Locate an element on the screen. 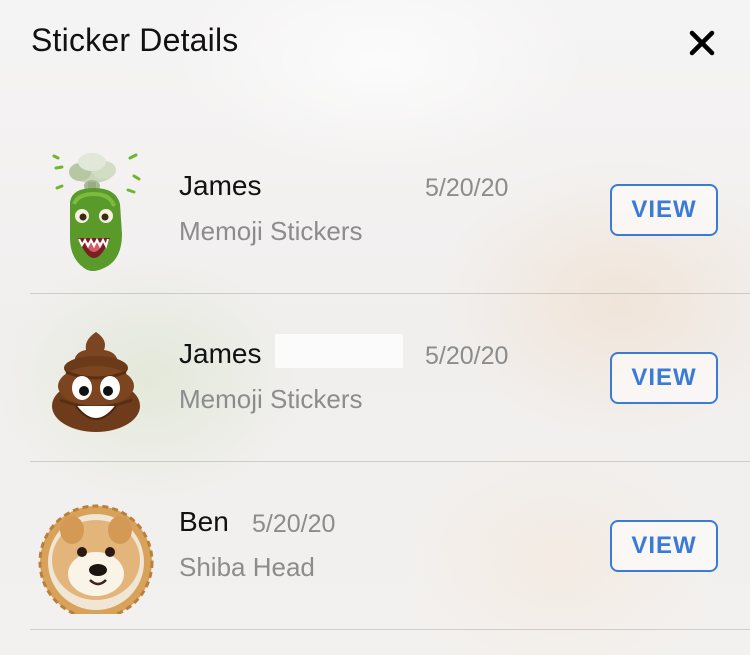 The height and width of the screenshot is (655, 750). row-divider is located at coordinates (390, 629).